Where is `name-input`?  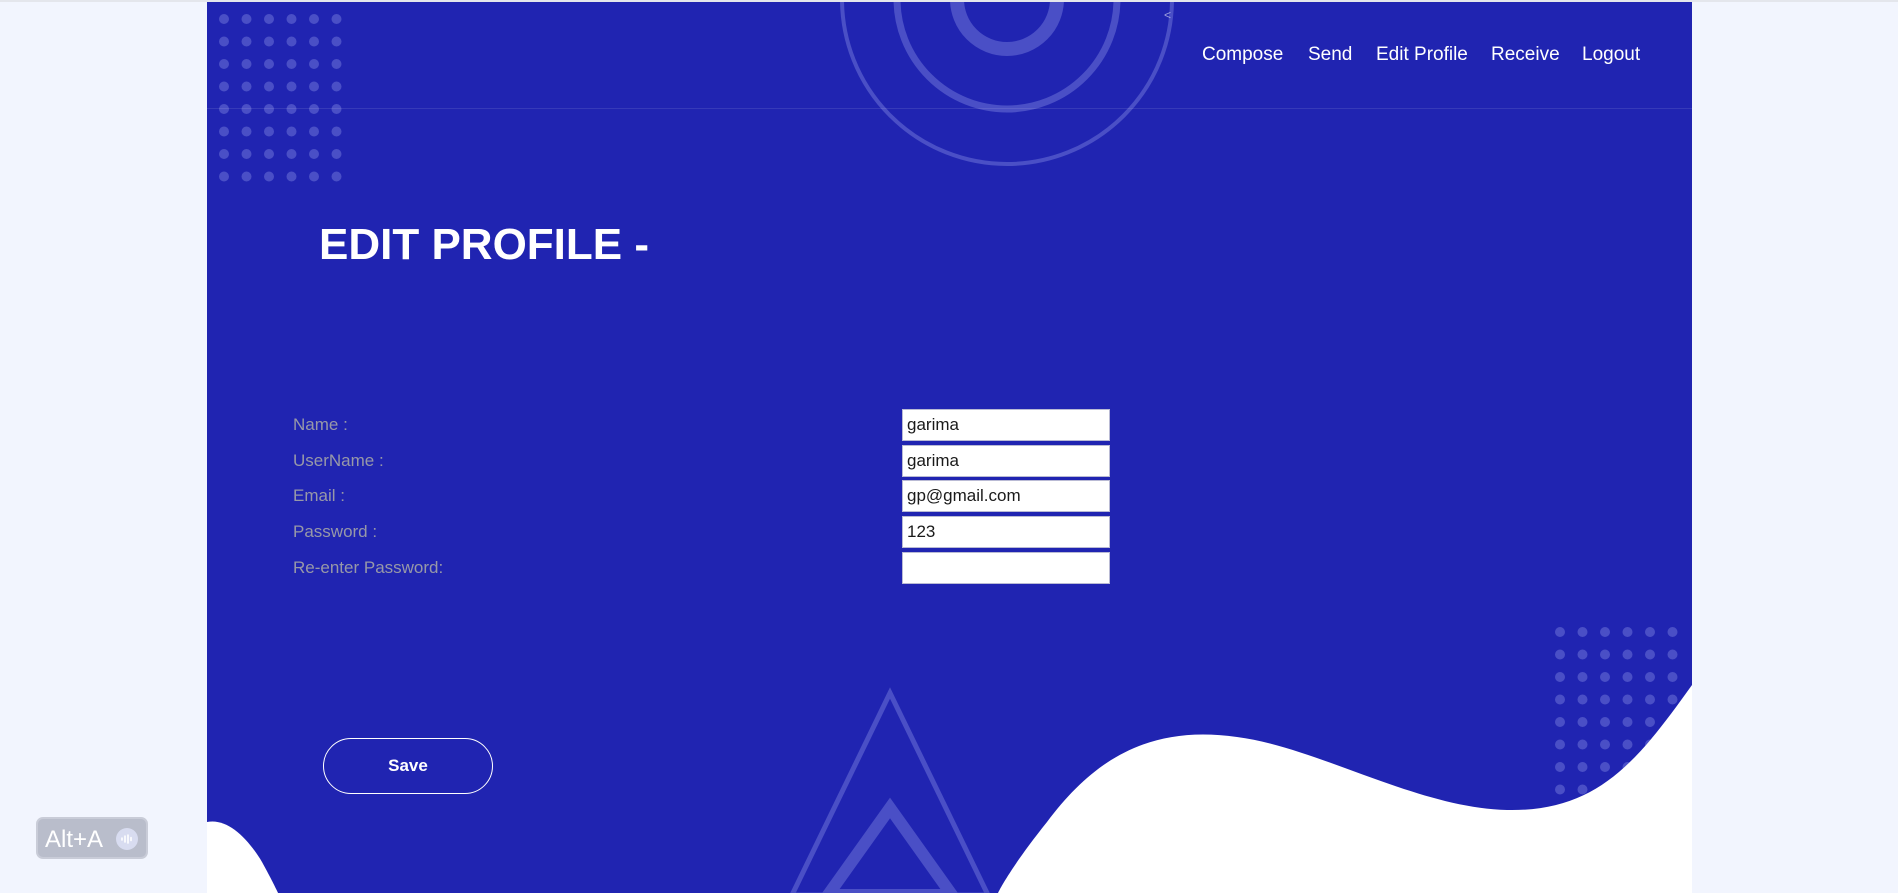
name-input is located at coordinates (1006, 425).